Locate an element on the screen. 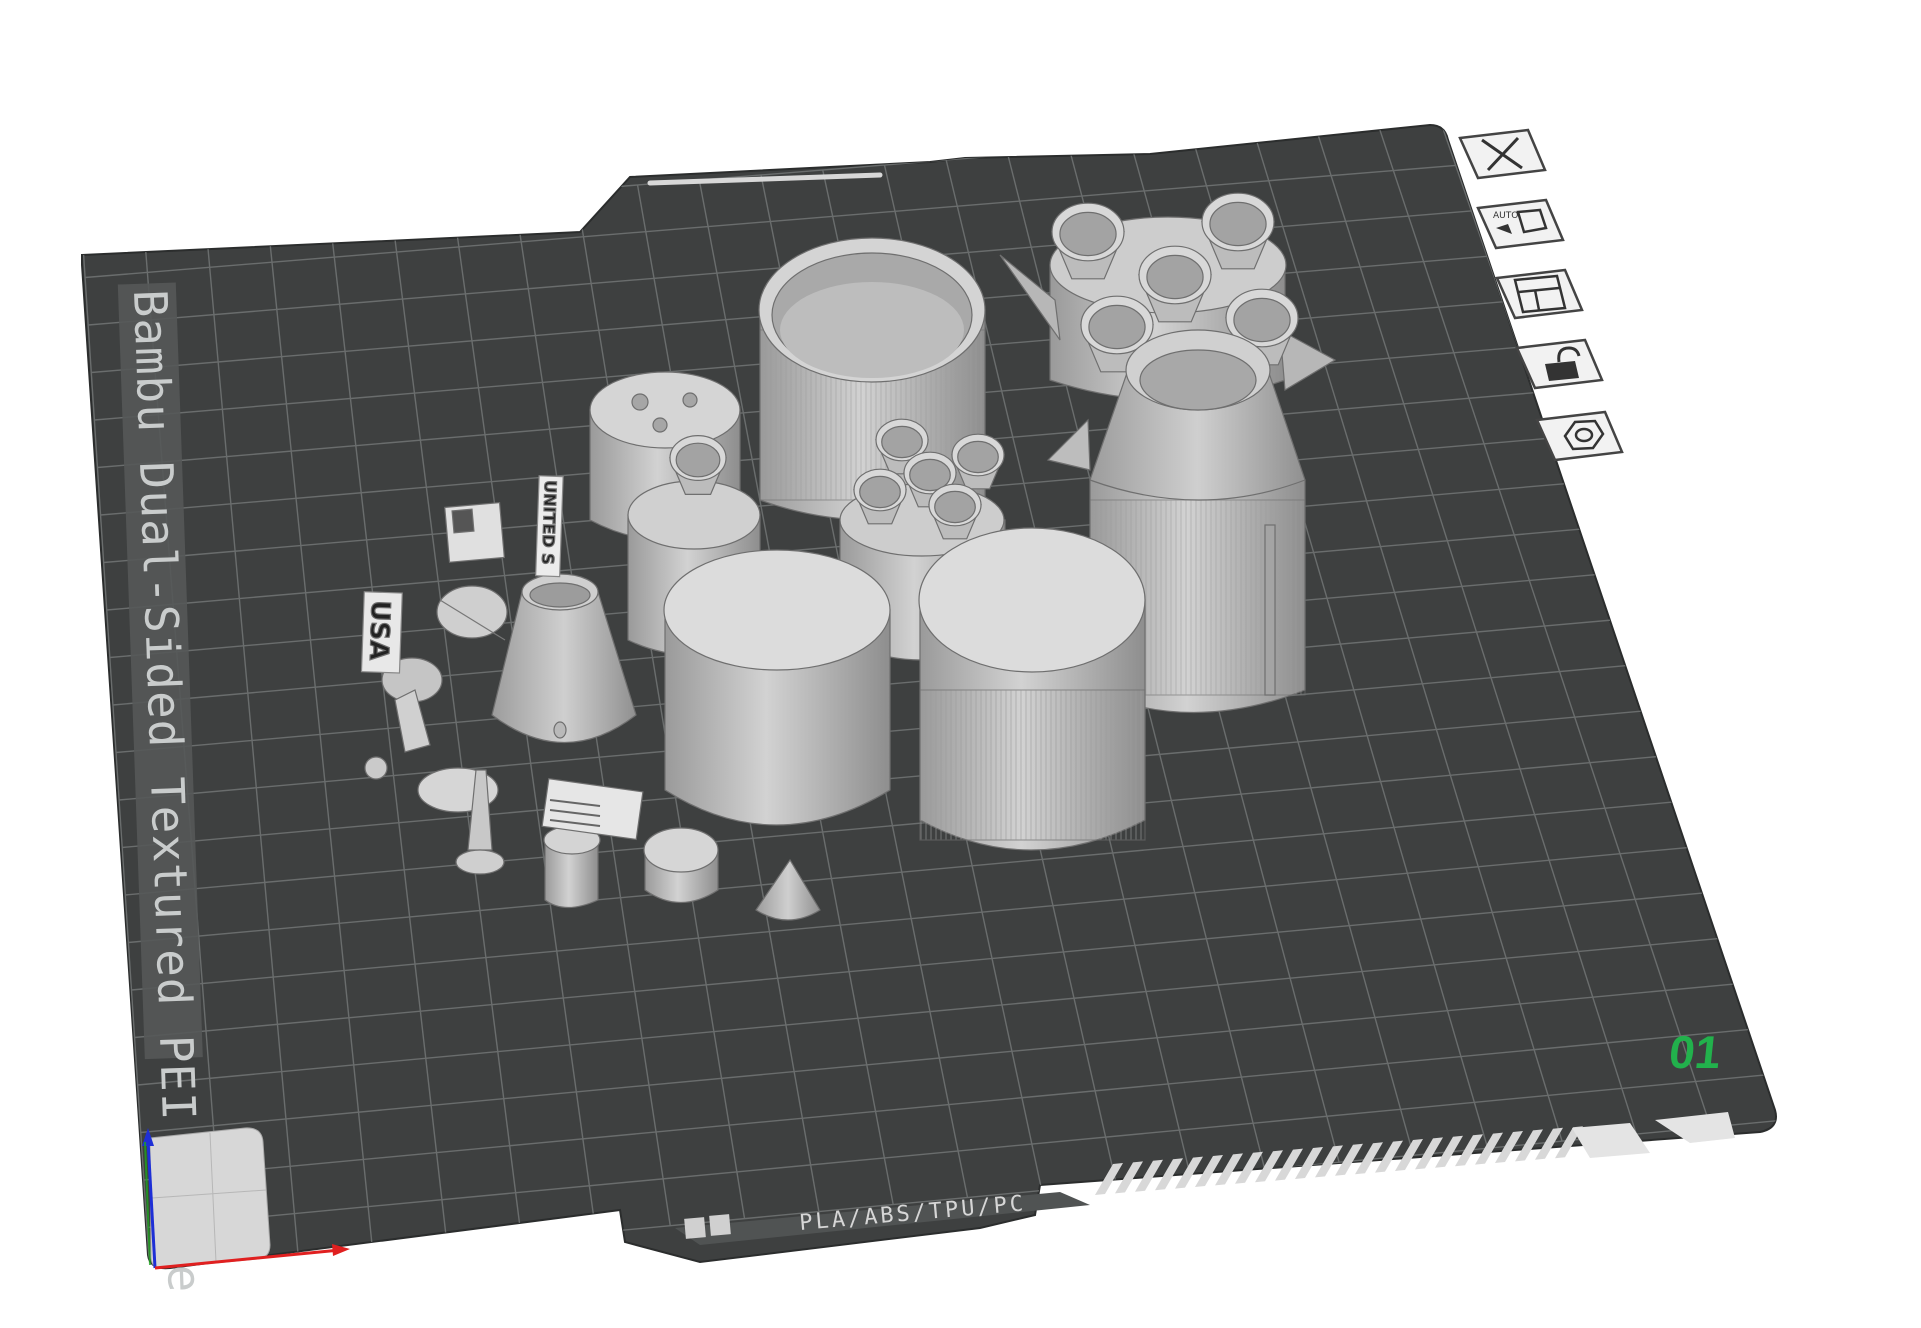 This screenshot has height=1328, width=1921. model-tank-left is located at coordinates (777, 687).